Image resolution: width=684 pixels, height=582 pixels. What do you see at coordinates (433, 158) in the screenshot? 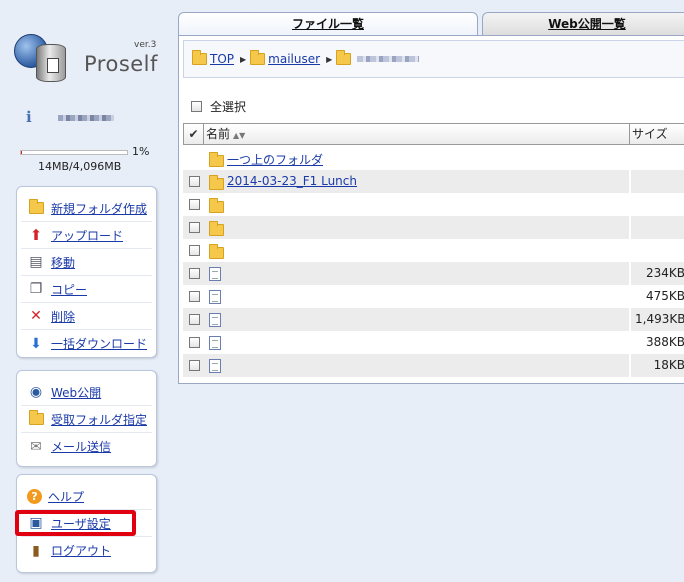
I see `parent-folder-row: 一つ上のフォルダ` at bounding box center [433, 158].